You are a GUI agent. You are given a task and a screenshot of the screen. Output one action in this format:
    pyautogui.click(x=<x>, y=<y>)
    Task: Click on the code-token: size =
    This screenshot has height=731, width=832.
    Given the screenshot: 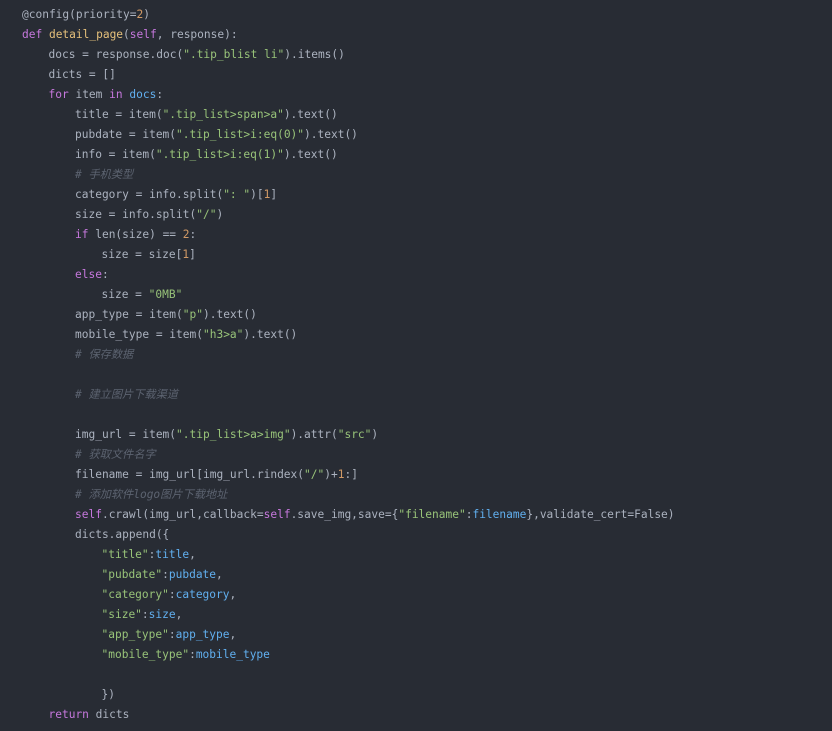 What is the action you would take?
    pyautogui.click(x=125, y=294)
    